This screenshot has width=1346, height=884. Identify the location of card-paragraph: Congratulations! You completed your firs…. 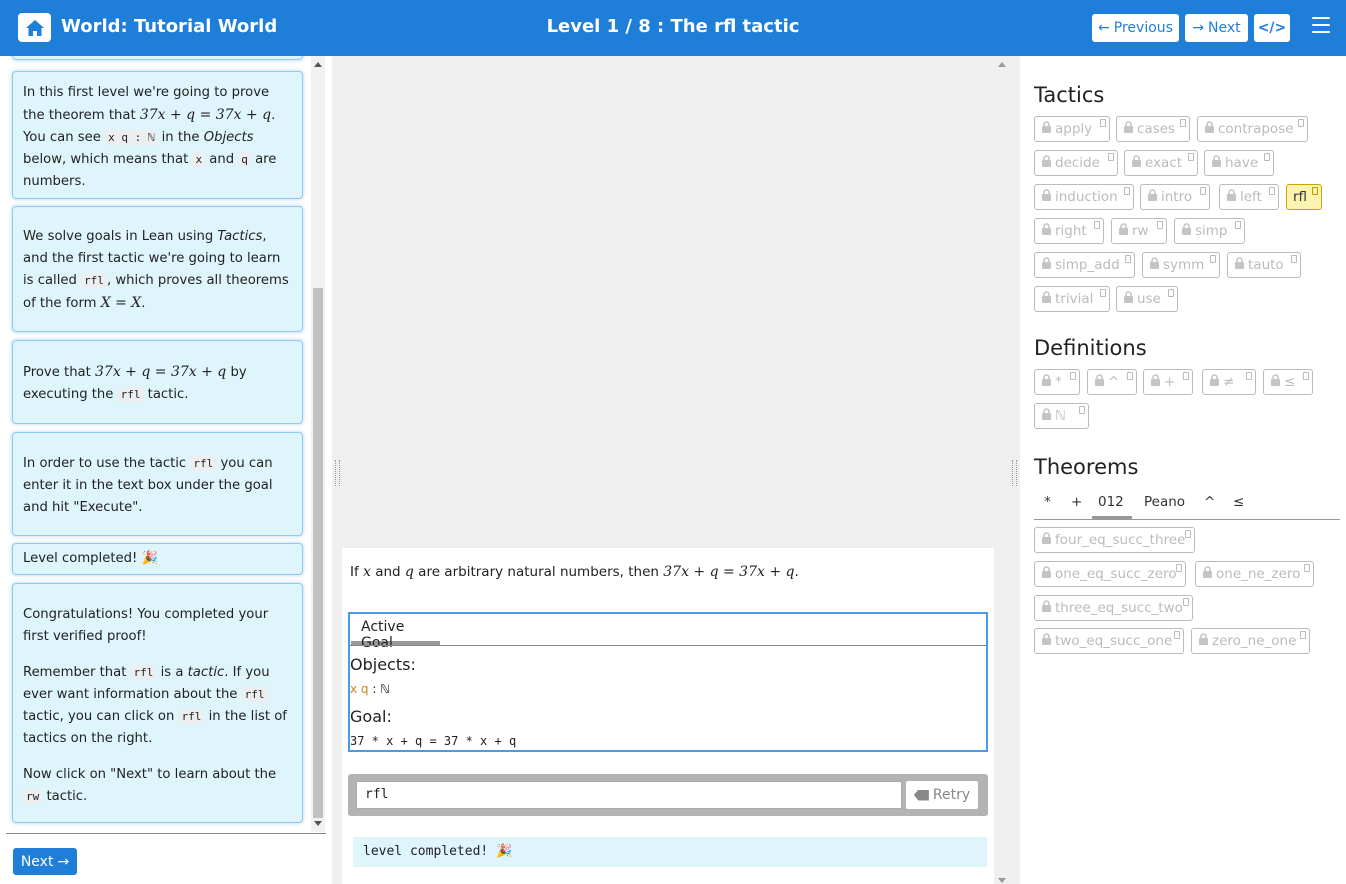
(146, 625).